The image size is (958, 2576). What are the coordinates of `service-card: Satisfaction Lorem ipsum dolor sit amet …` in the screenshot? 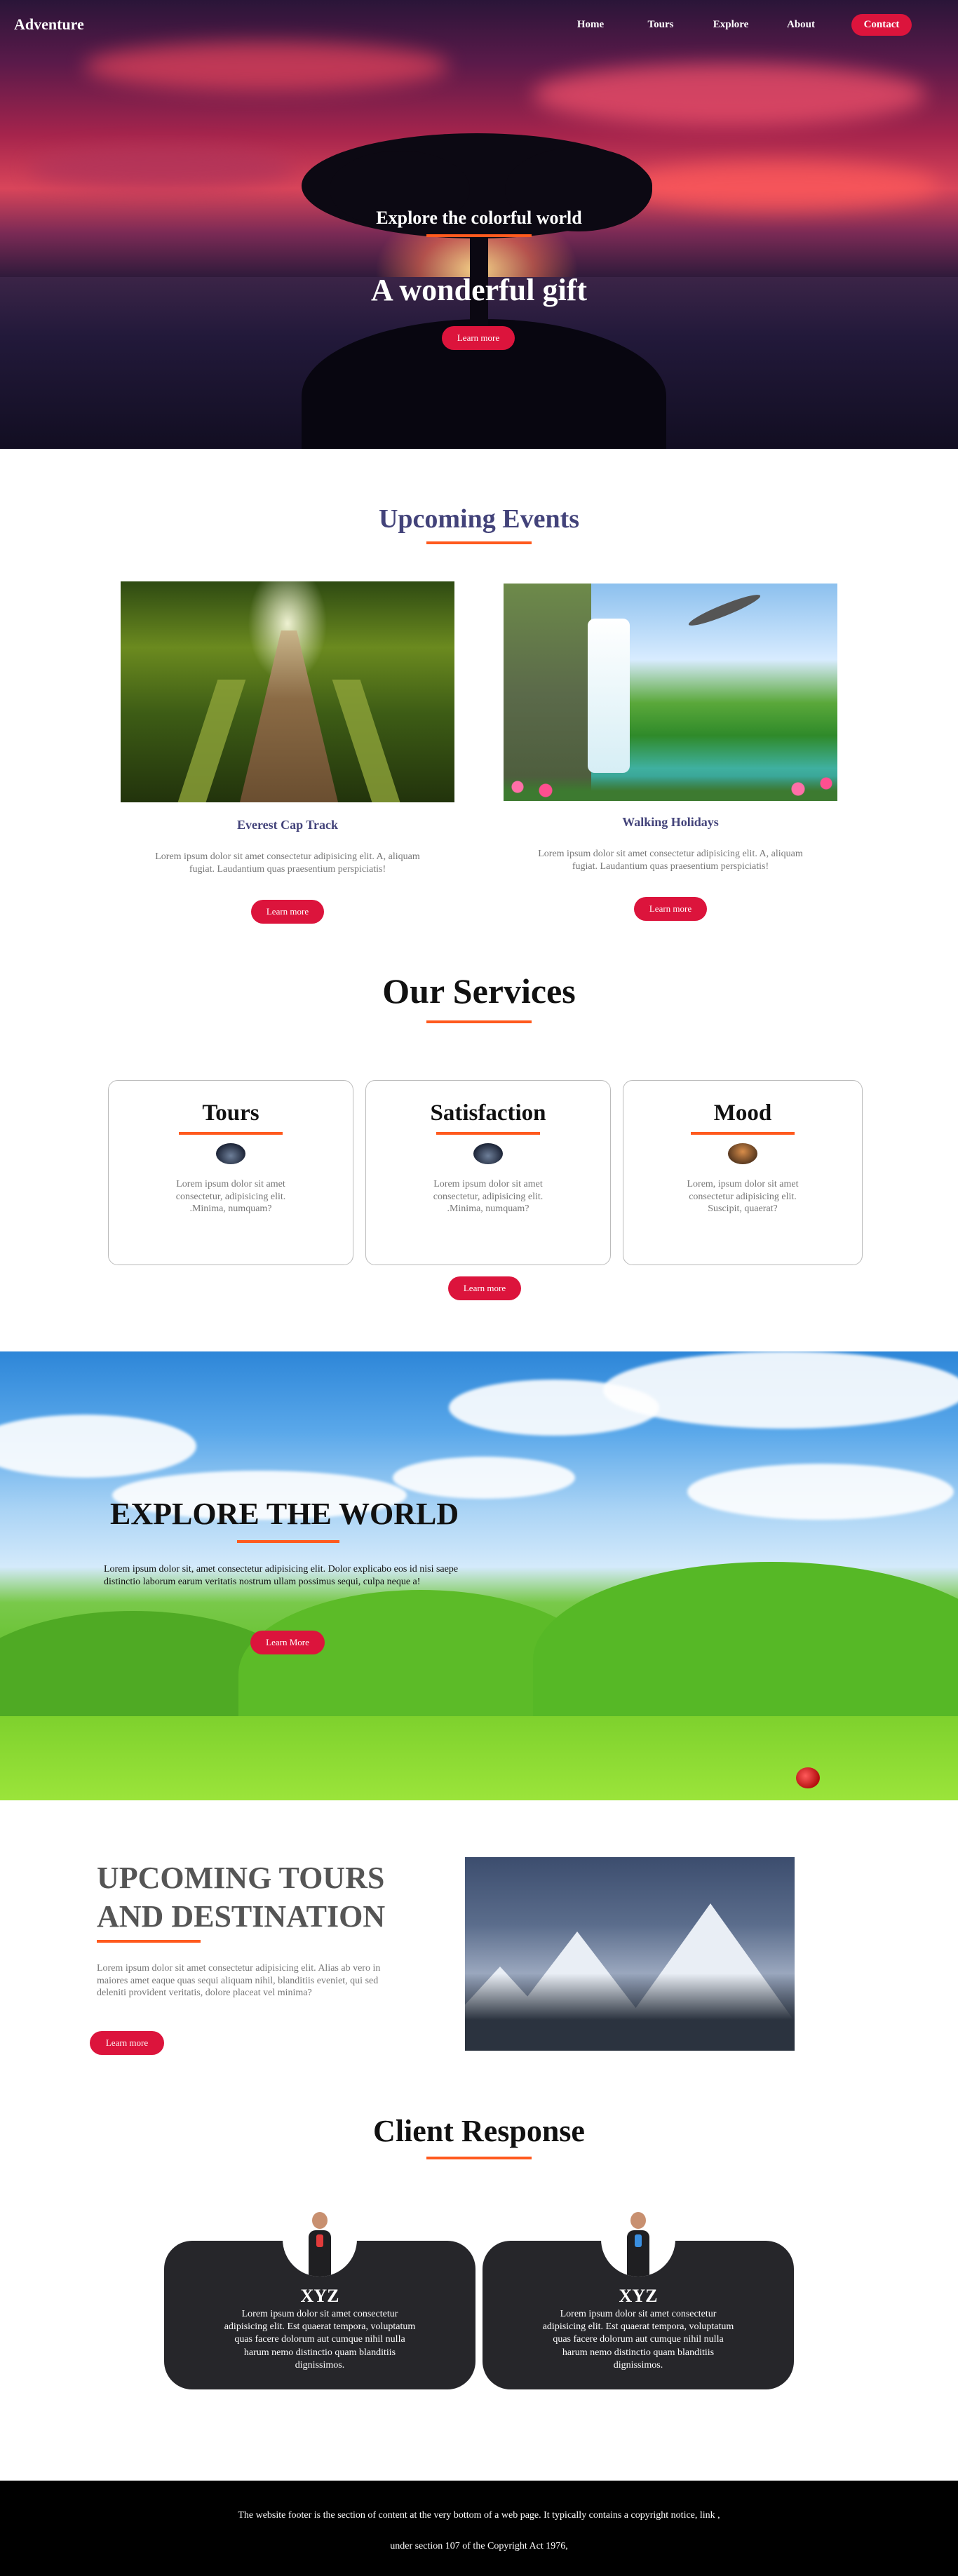 It's located at (488, 1172).